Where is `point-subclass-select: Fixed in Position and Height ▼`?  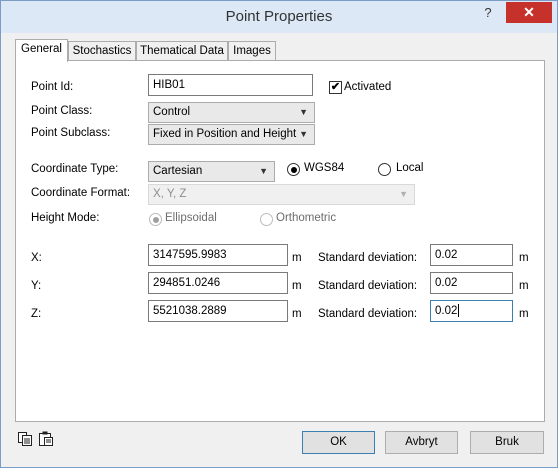 point-subclass-select: Fixed in Position and Height ▼ is located at coordinates (231, 134).